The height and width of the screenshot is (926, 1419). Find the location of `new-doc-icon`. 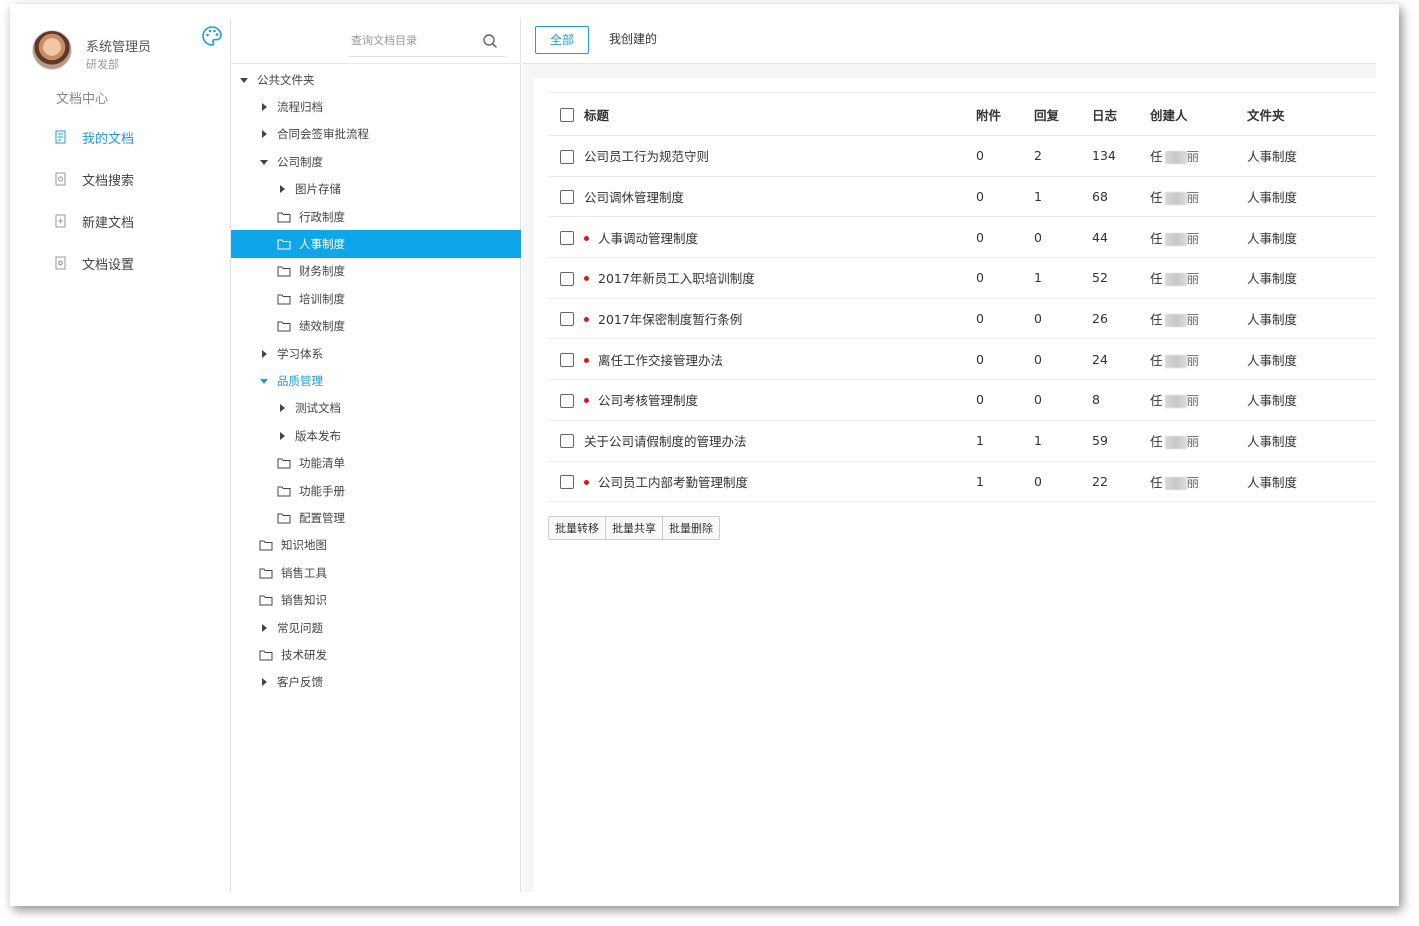

new-doc-icon is located at coordinates (60, 221).